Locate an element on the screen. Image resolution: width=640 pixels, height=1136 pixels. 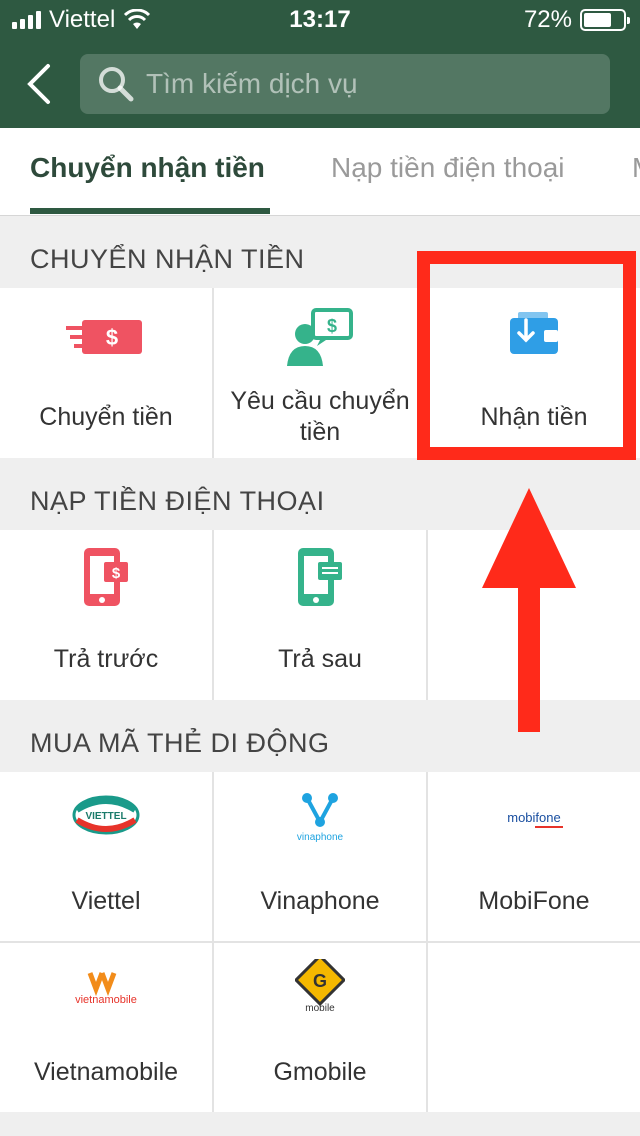
vinaphone-logo: vinaphone is located at coordinates (320, 817).